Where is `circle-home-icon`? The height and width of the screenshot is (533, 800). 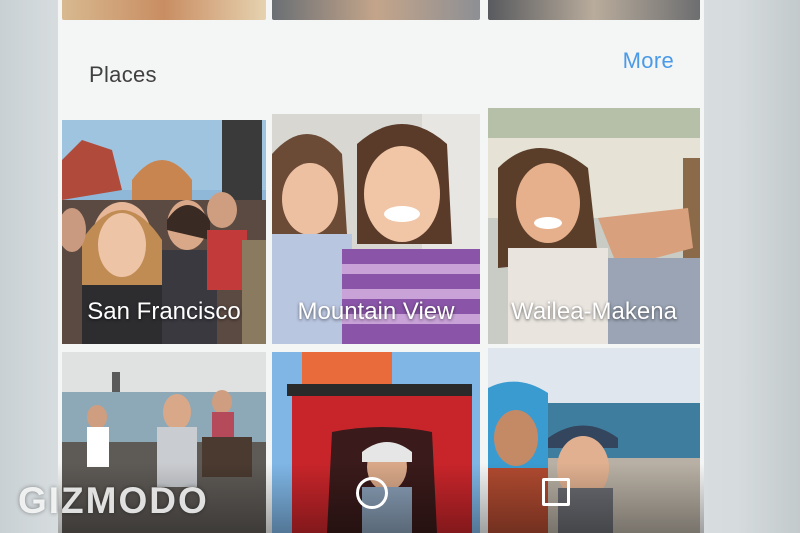 circle-home-icon is located at coordinates (372, 493).